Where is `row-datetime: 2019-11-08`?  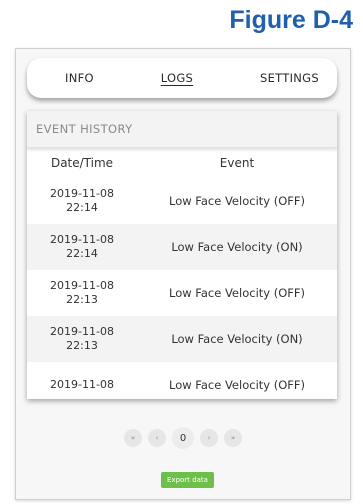
row-datetime: 2019-11-08 is located at coordinates (82, 385).